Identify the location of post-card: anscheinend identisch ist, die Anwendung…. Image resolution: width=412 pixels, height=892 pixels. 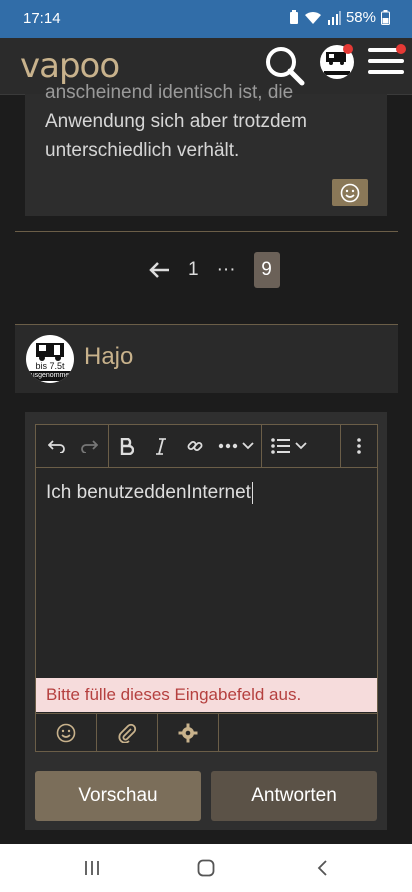
(206, 149).